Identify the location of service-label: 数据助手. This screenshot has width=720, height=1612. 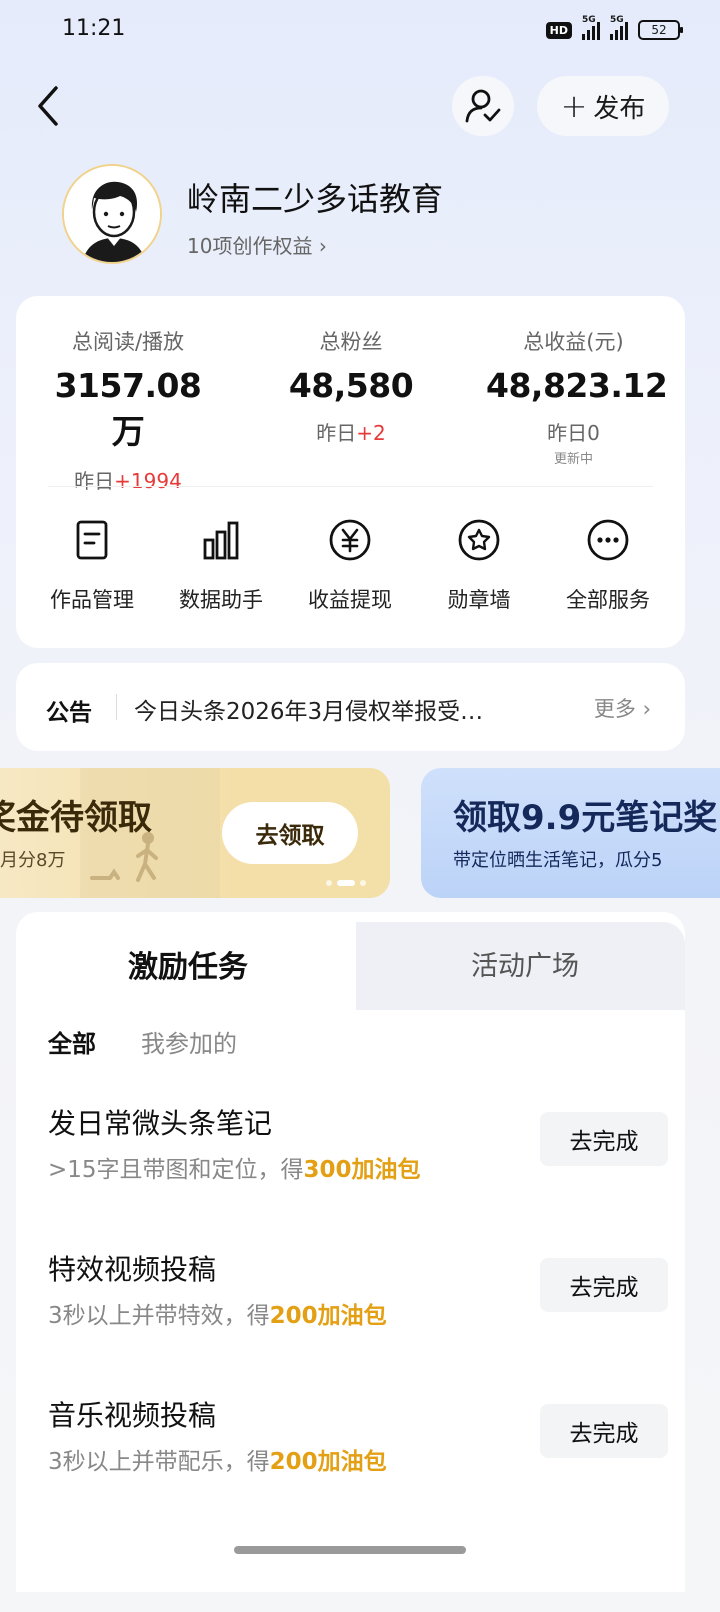
(221, 600).